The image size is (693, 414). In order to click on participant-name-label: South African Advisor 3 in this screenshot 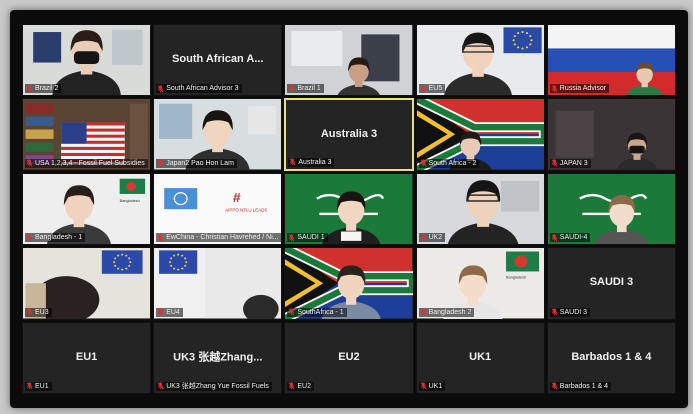, I will do `click(199, 89)`.